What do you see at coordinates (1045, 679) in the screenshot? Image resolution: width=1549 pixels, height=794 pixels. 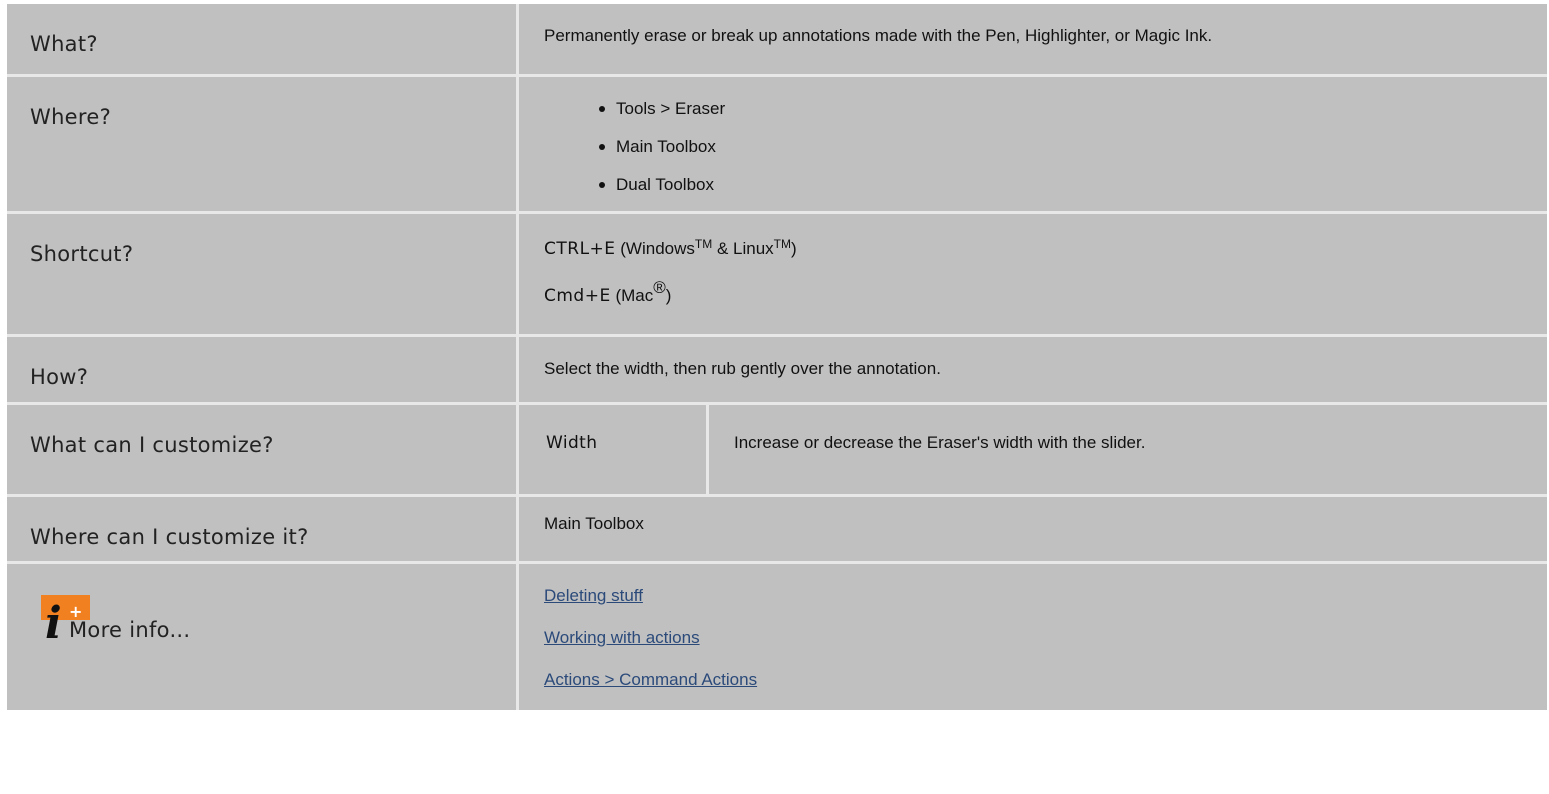 I see `link-command-actions: Actions > Command Actions` at bounding box center [1045, 679].